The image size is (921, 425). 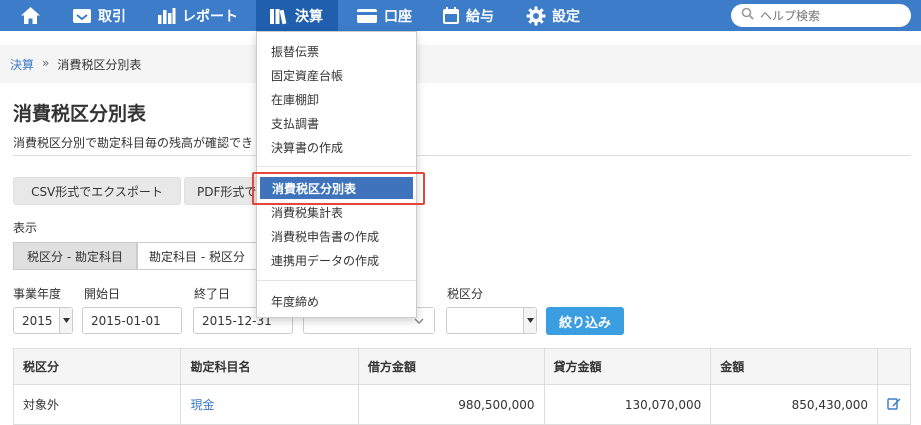 I want to click on nav-settings-label: 設定, so click(x=566, y=16).